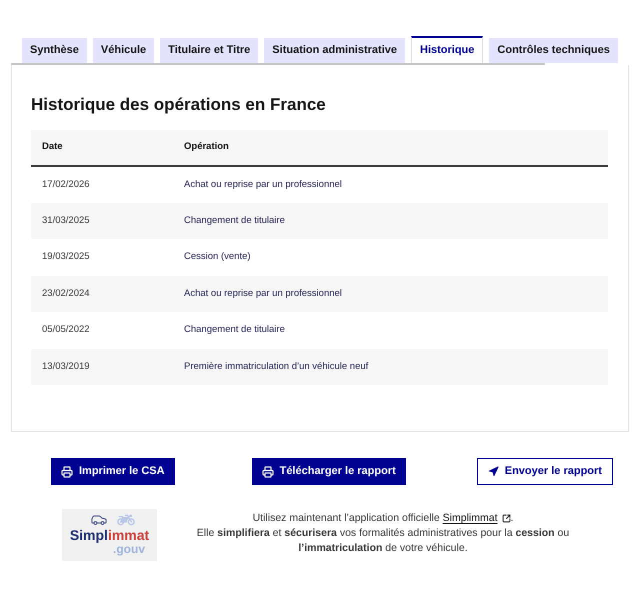  I want to click on tab: Contrôles techniques, so click(553, 50).